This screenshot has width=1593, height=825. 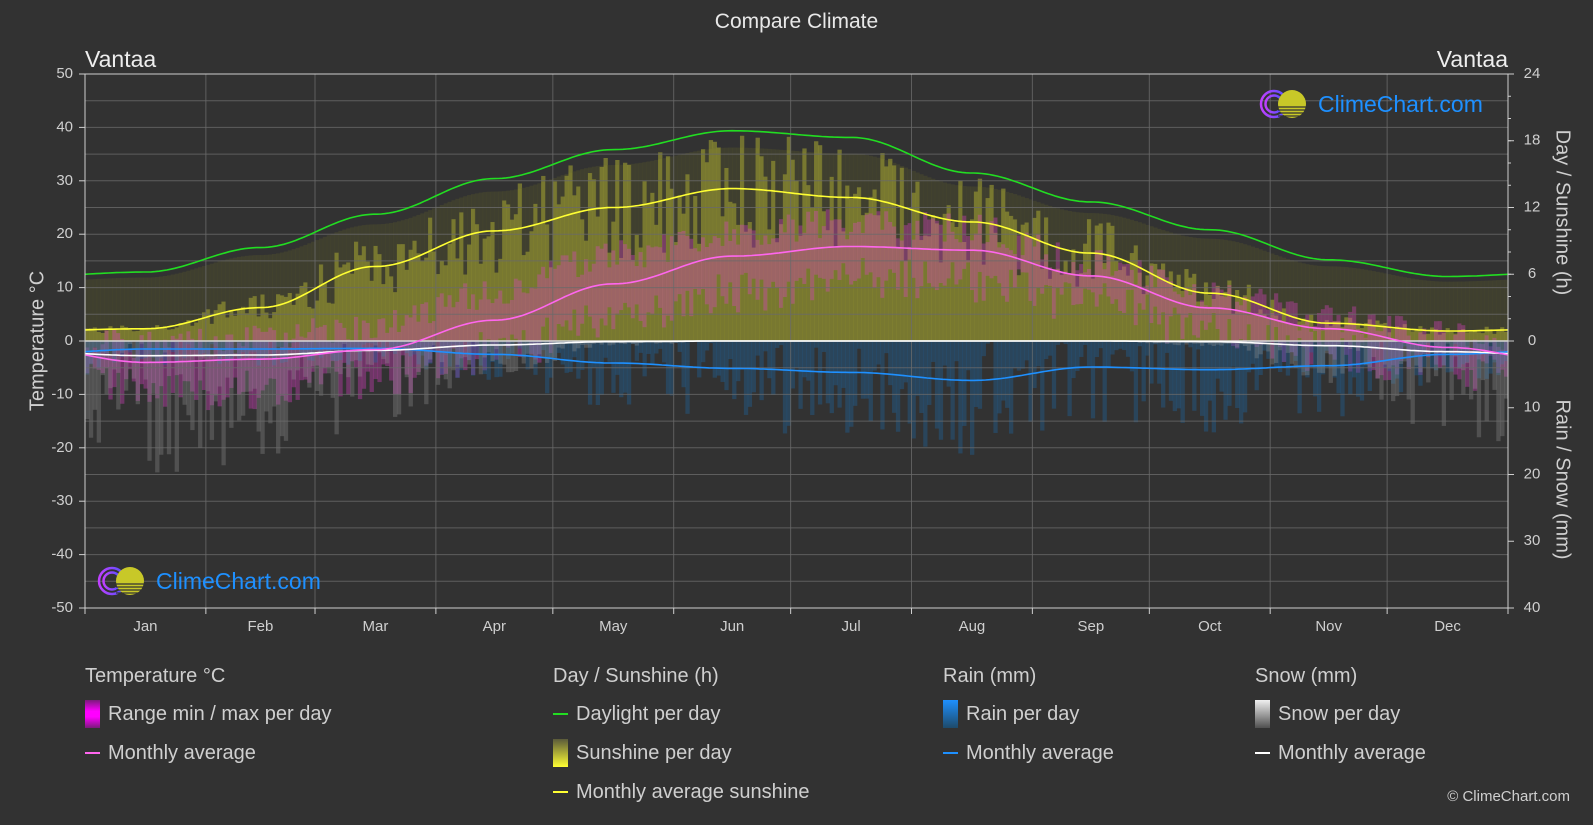 I want to click on right-bottom-tick-label: 30, so click(x=1532, y=540).